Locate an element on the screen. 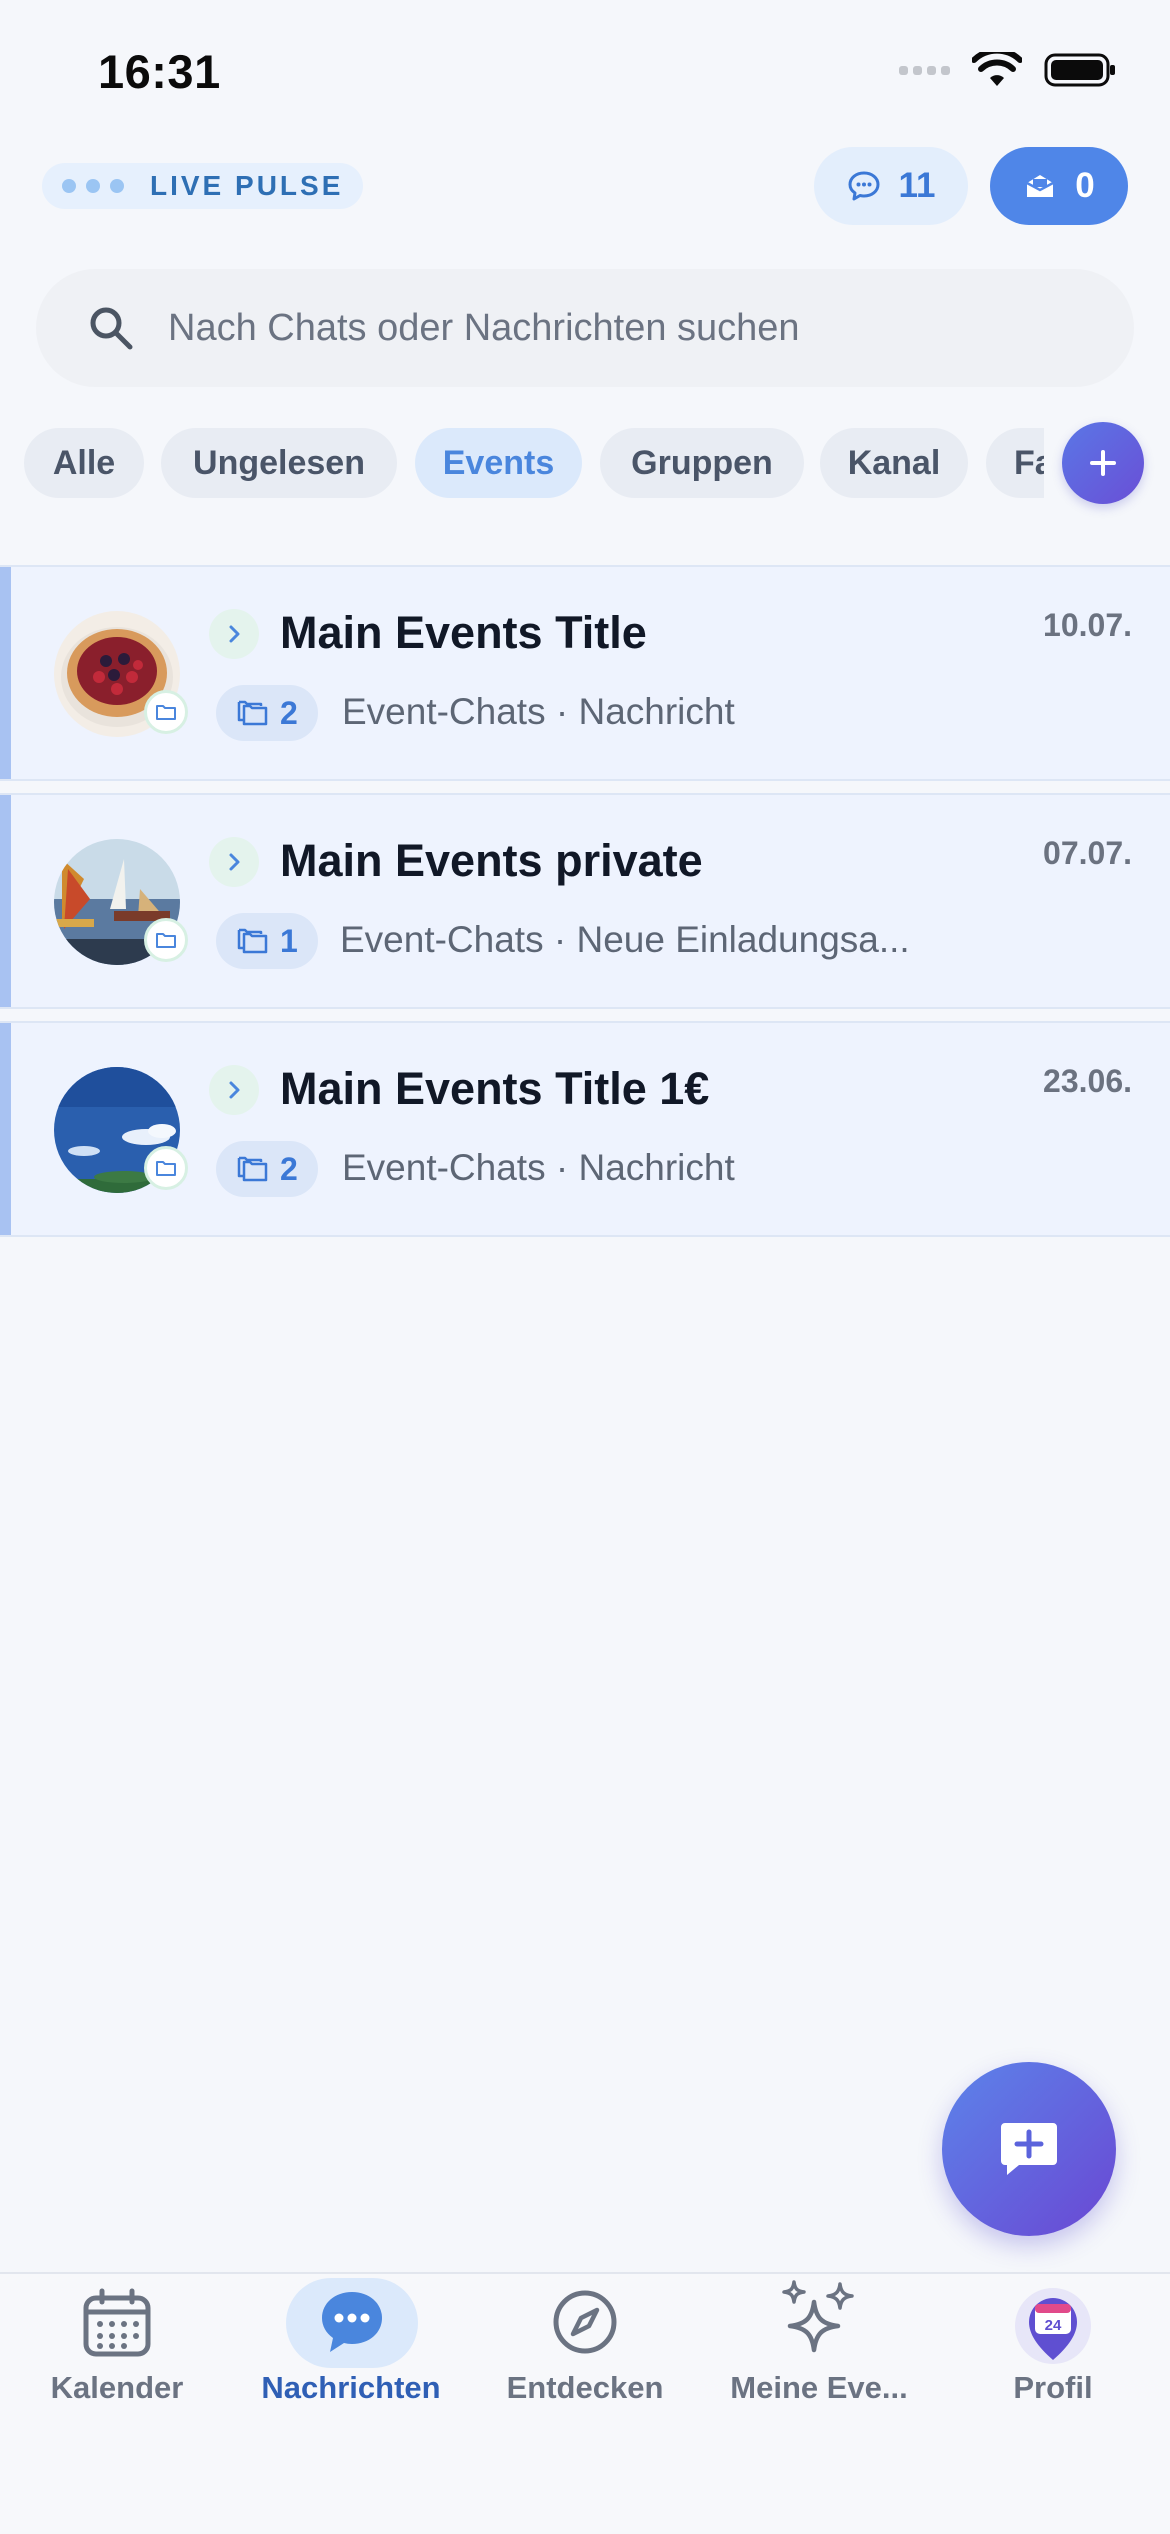  new-message-icon is located at coordinates (1029, 2149).